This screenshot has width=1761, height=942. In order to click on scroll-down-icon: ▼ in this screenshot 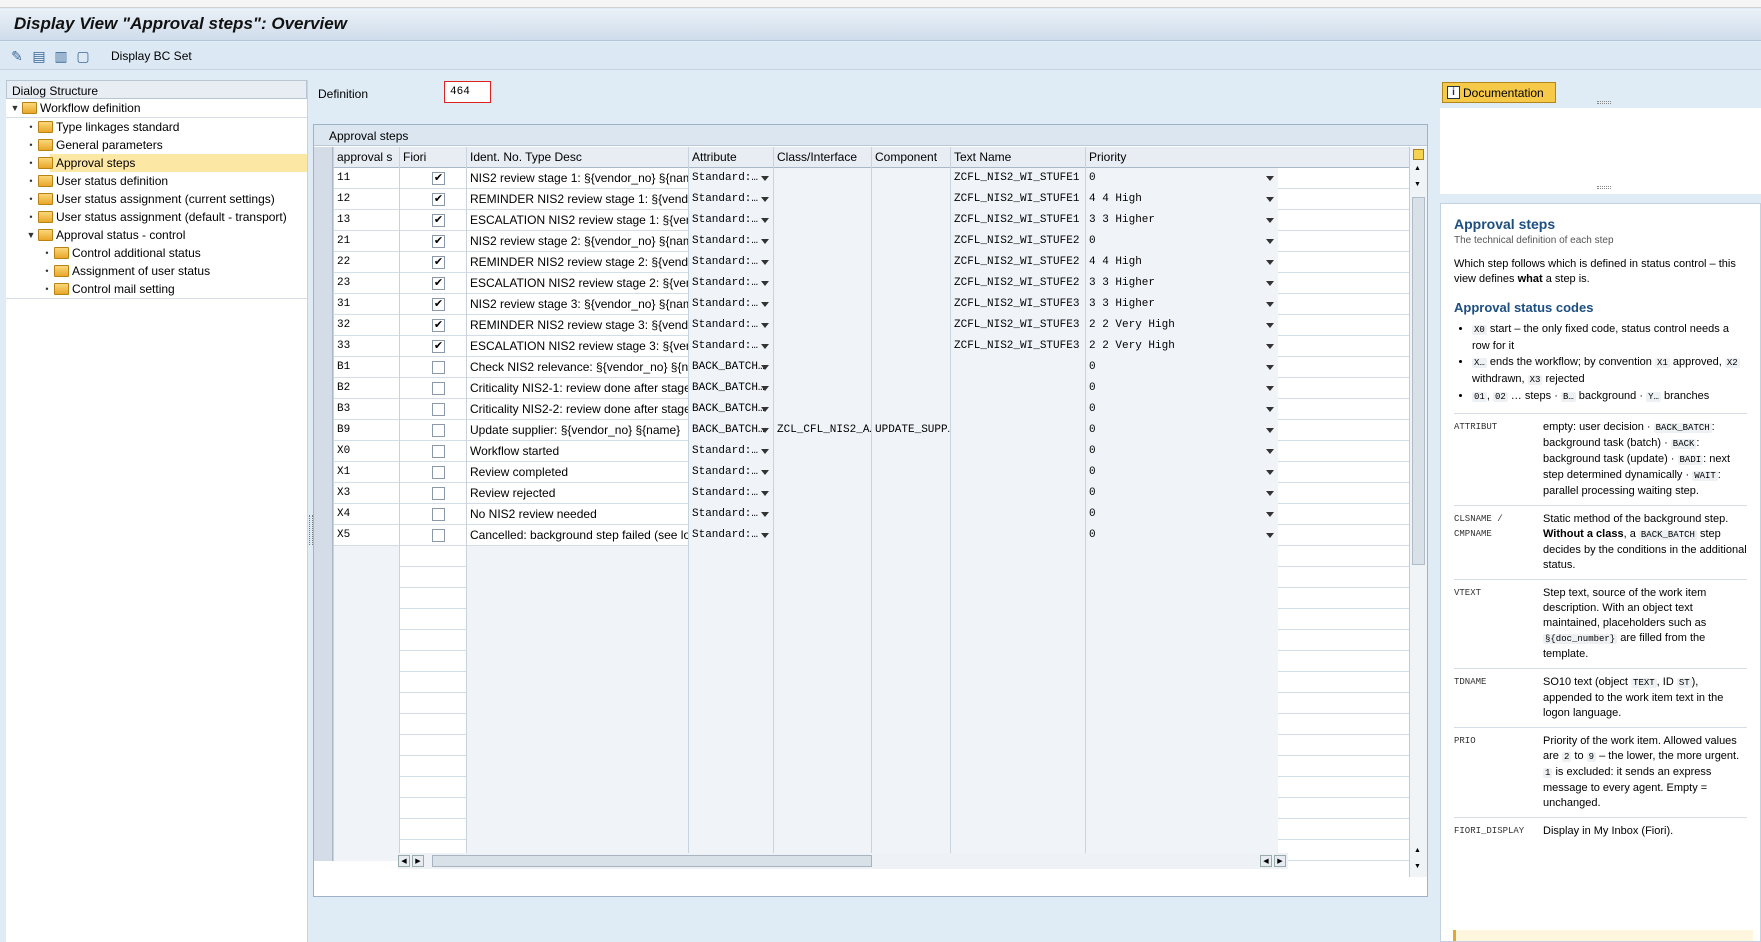, I will do `click(1417, 866)`.